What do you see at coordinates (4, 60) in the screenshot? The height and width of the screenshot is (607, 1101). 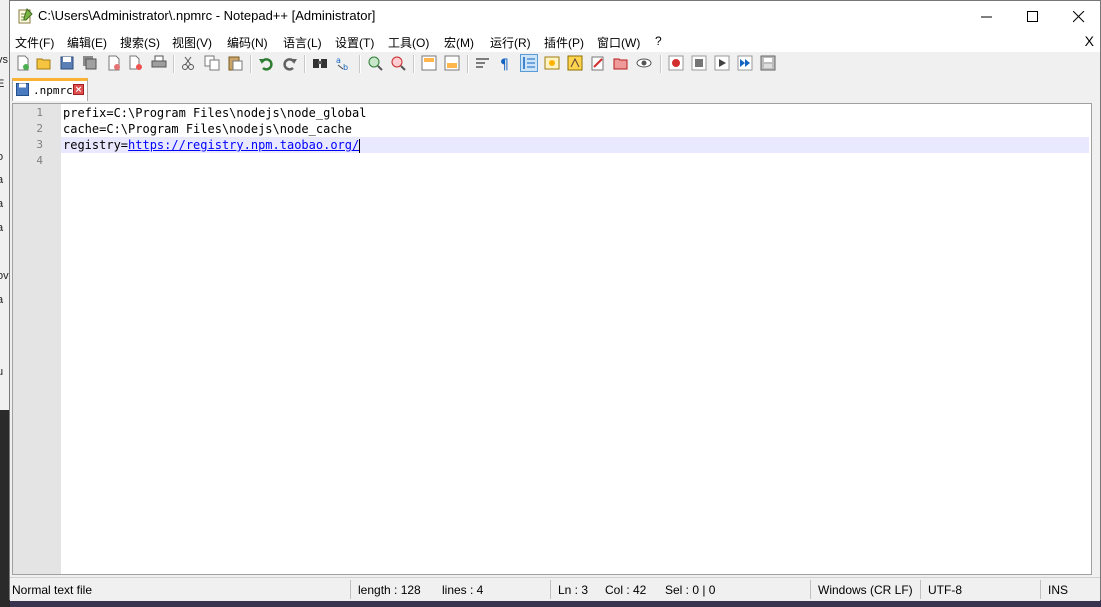 I see `bg-fragment: vs` at bounding box center [4, 60].